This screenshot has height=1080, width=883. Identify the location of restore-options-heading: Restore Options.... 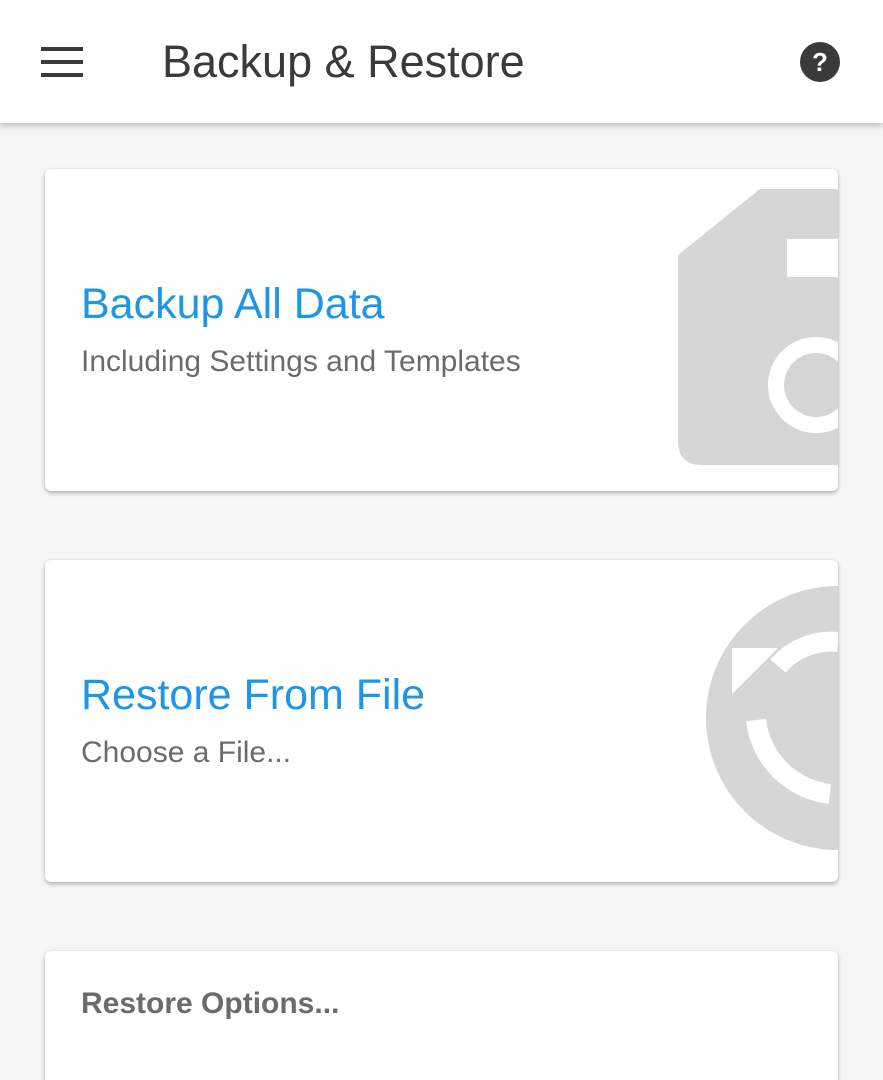
(210, 1003).